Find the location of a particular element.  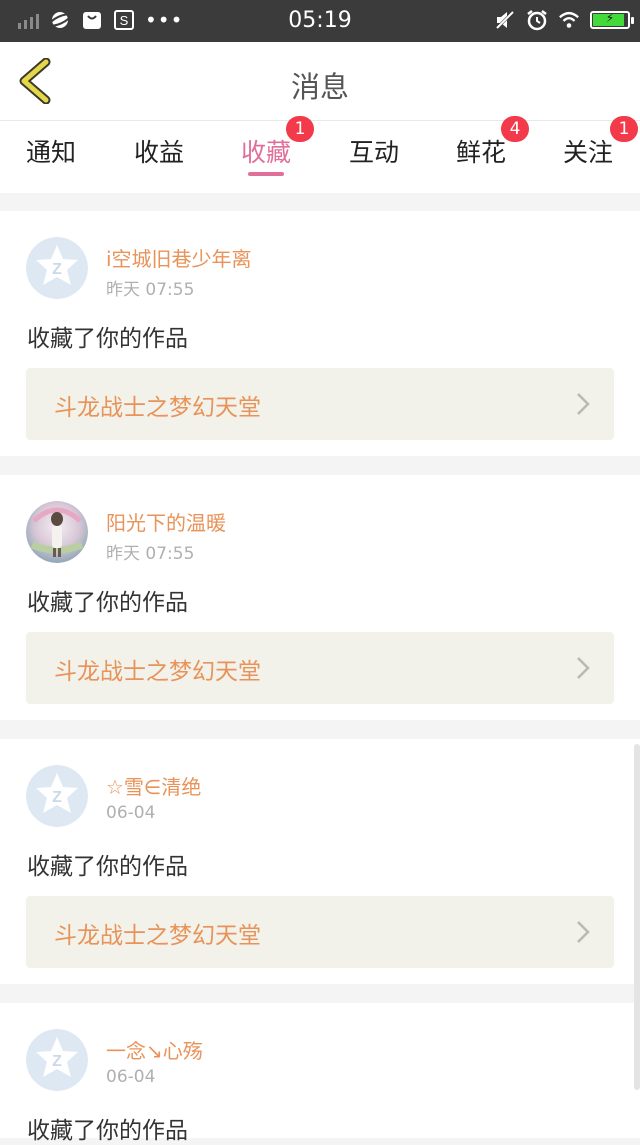

avatar is located at coordinates (57, 532).